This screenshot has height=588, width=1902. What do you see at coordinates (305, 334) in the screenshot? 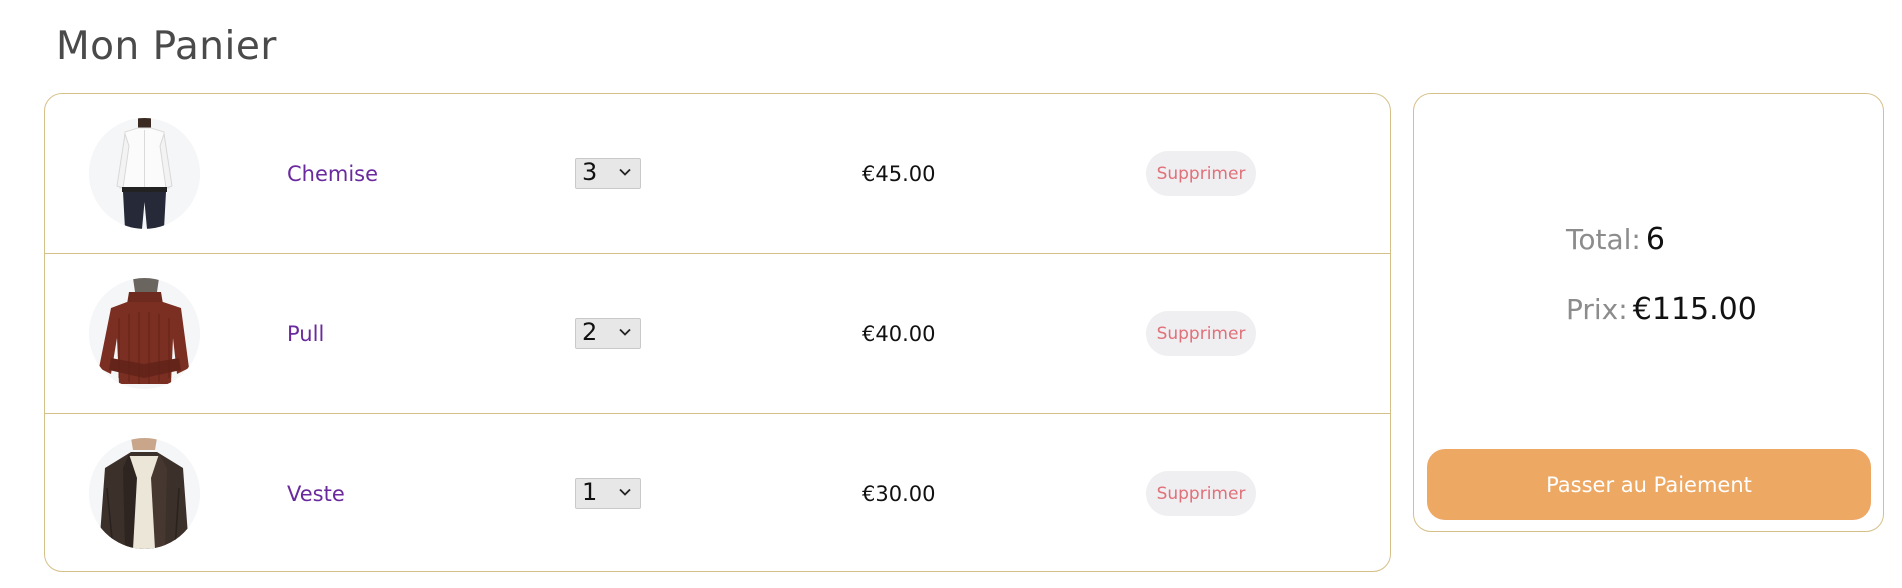
I see `item-name: Pull` at bounding box center [305, 334].